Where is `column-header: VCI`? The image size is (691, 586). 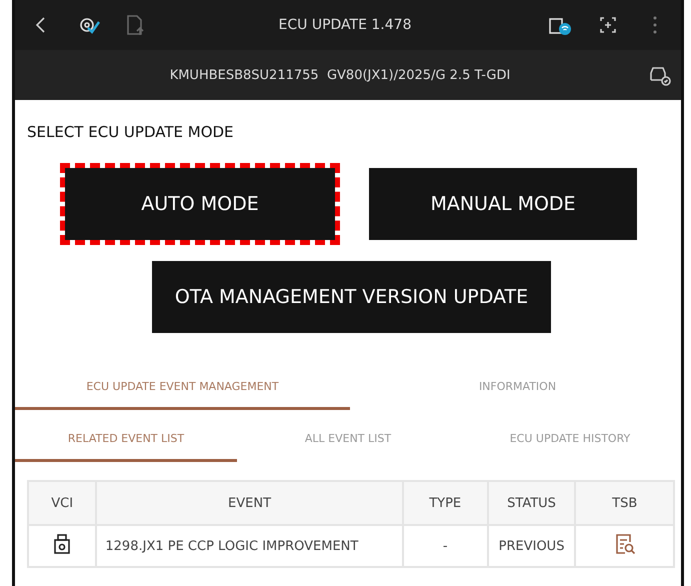
column-header: VCI is located at coordinates (62, 503).